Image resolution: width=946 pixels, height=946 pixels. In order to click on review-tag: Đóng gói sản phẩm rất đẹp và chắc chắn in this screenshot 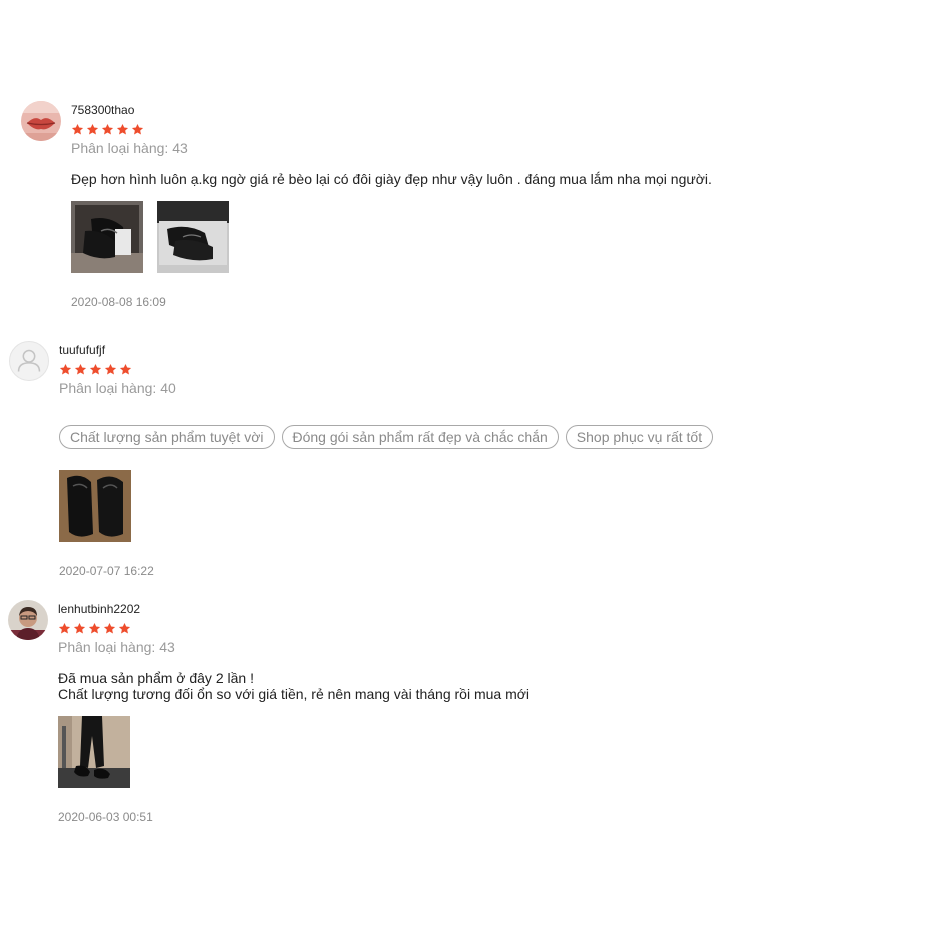, I will do `click(420, 437)`.